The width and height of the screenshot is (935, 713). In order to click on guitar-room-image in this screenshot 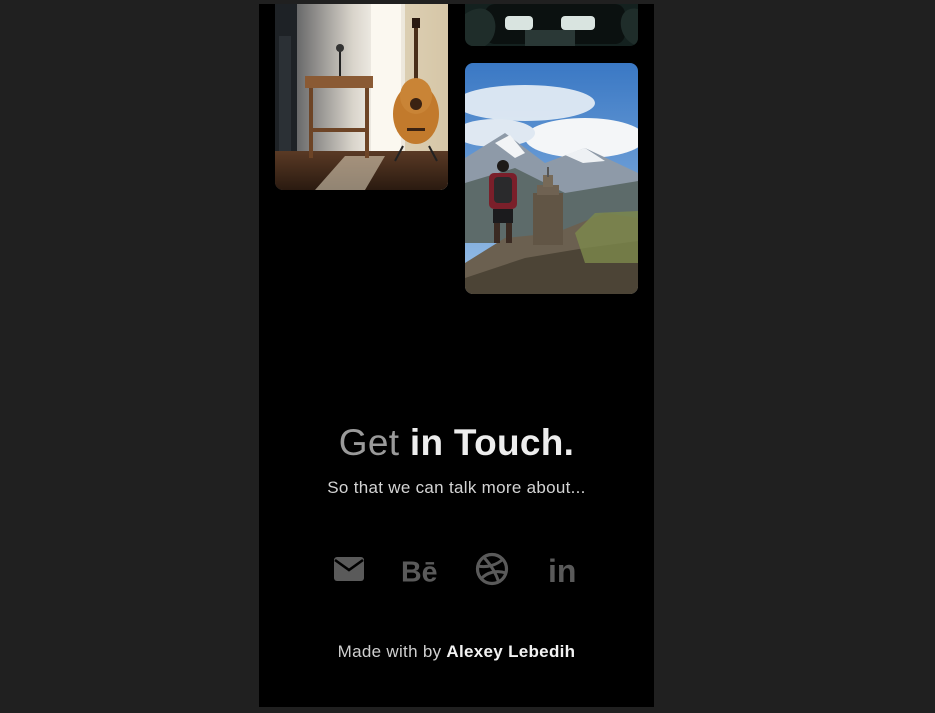, I will do `click(361, 97)`.